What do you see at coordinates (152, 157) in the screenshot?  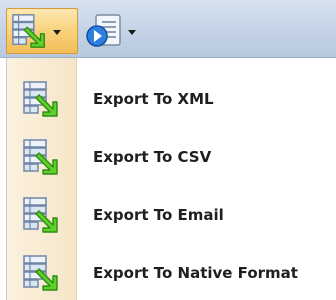 I see `menu-item-label: Export To CSV` at bounding box center [152, 157].